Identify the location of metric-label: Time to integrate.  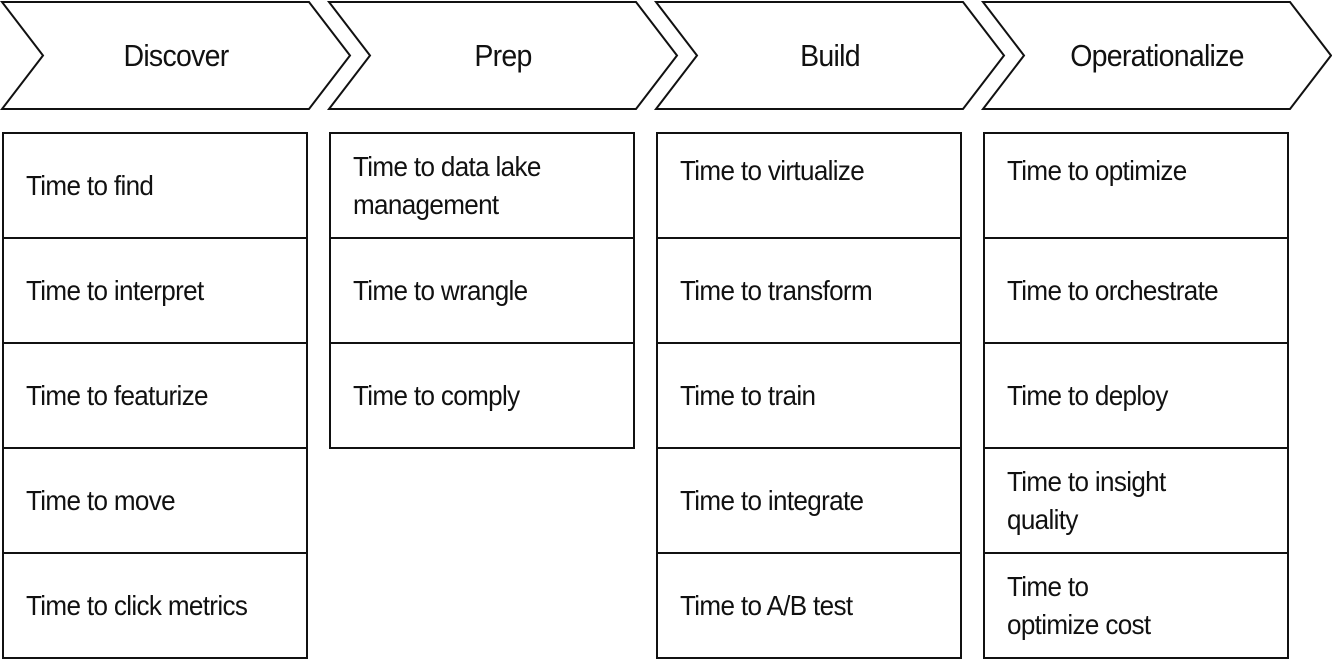
(772, 500).